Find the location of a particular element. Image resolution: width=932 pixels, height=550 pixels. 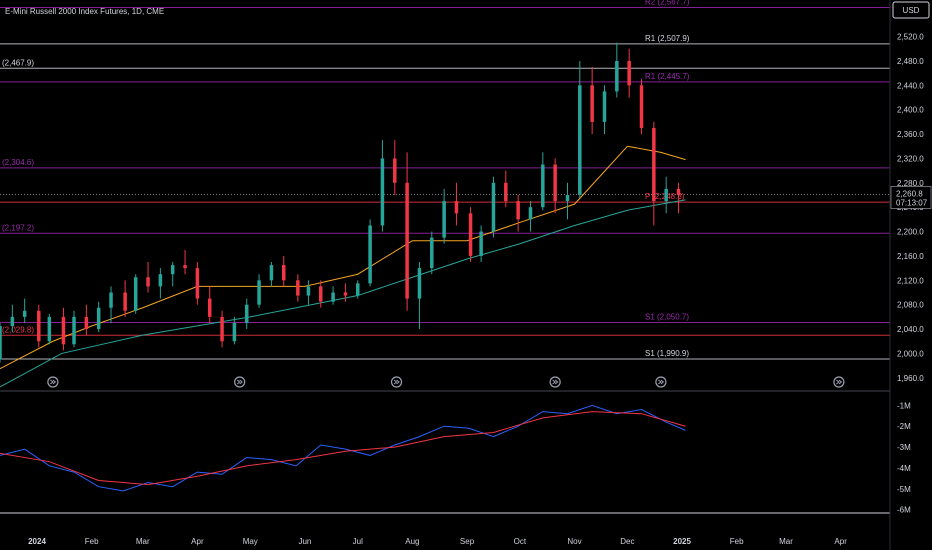

level-label: (2,467.9) is located at coordinates (18, 62).